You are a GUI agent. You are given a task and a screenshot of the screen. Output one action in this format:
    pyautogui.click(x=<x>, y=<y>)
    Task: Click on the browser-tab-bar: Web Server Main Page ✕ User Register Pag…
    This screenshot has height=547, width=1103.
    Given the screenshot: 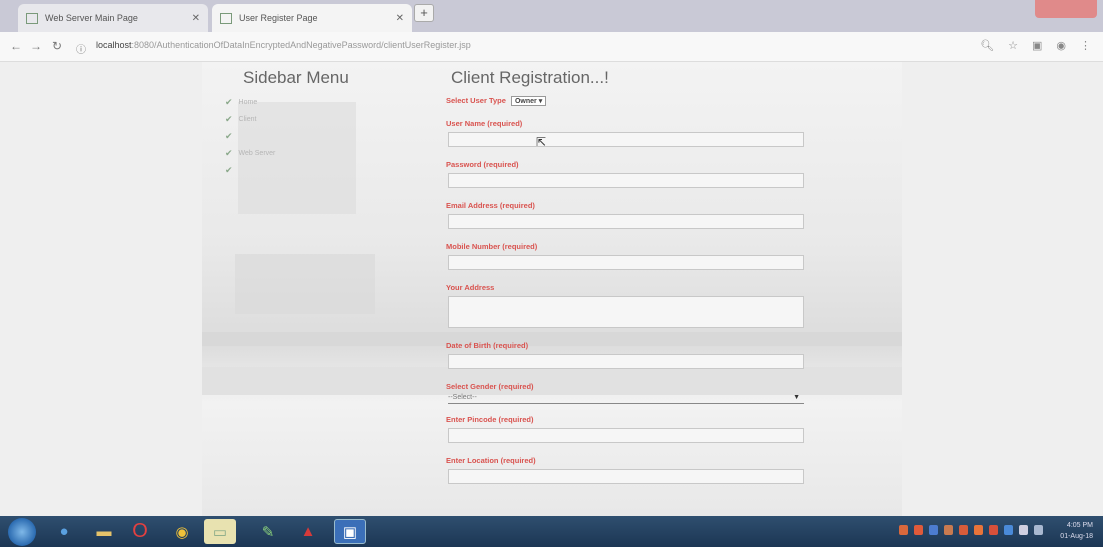 What is the action you would take?
    pyautogui.click(x=551, y=16)
    